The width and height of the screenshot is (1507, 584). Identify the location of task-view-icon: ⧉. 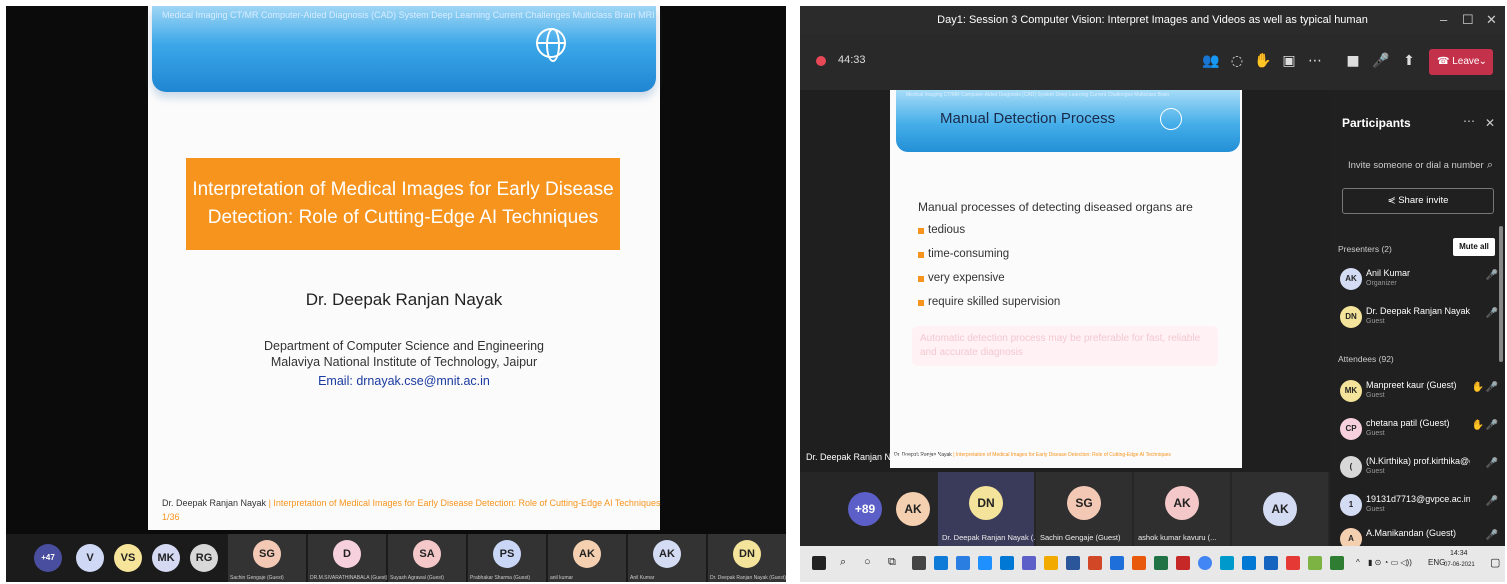
(892, 562).